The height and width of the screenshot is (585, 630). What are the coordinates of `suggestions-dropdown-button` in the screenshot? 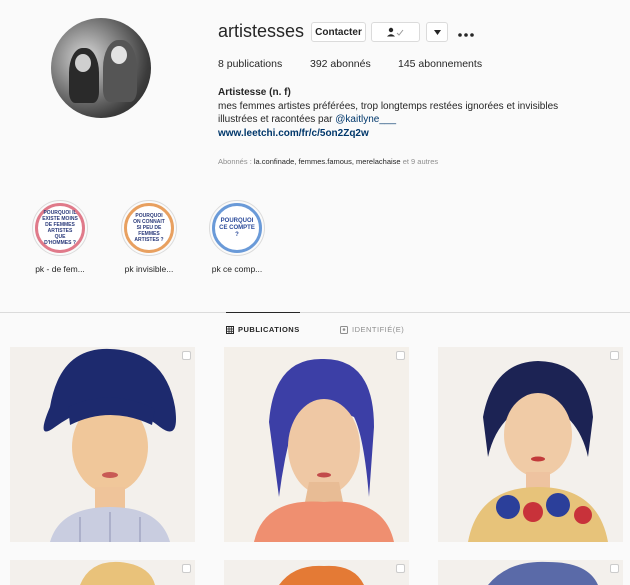 It's located at (437, 32).